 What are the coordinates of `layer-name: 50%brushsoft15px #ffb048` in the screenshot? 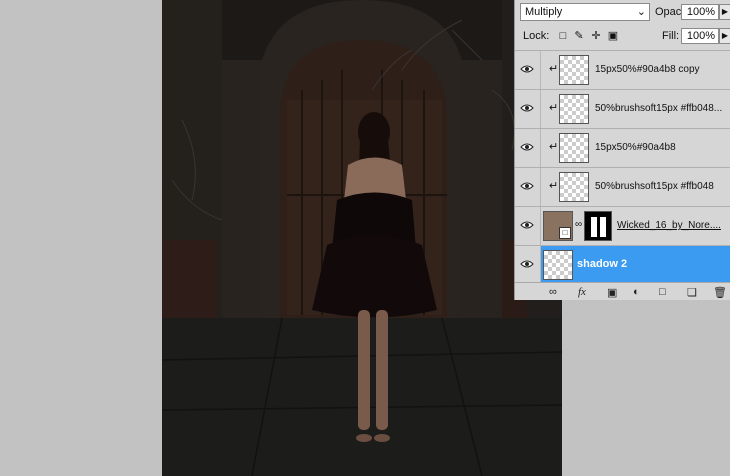 It's located at (661, 186).